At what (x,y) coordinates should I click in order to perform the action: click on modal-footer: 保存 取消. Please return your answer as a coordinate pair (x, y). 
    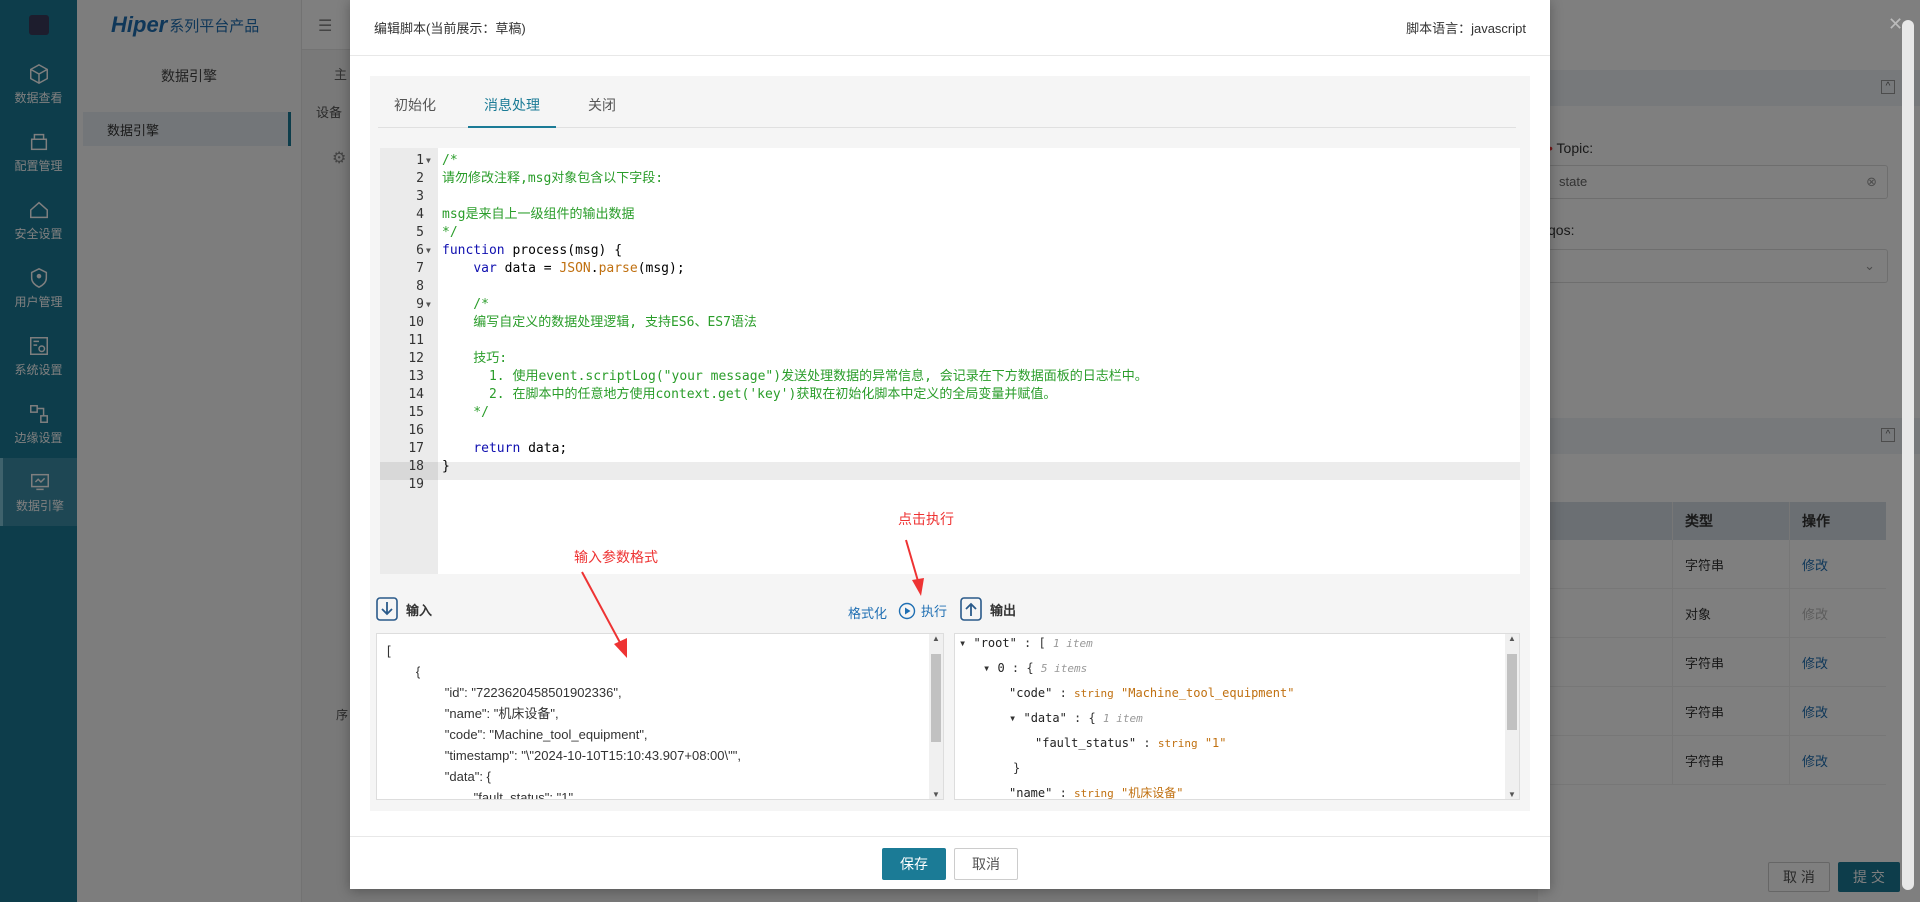
    Looking at the image, I should click on (950, 862).